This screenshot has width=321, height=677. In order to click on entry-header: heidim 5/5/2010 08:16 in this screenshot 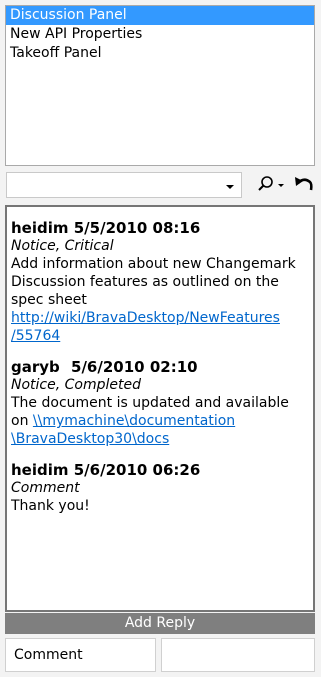, I will do `click(160, 228)`.